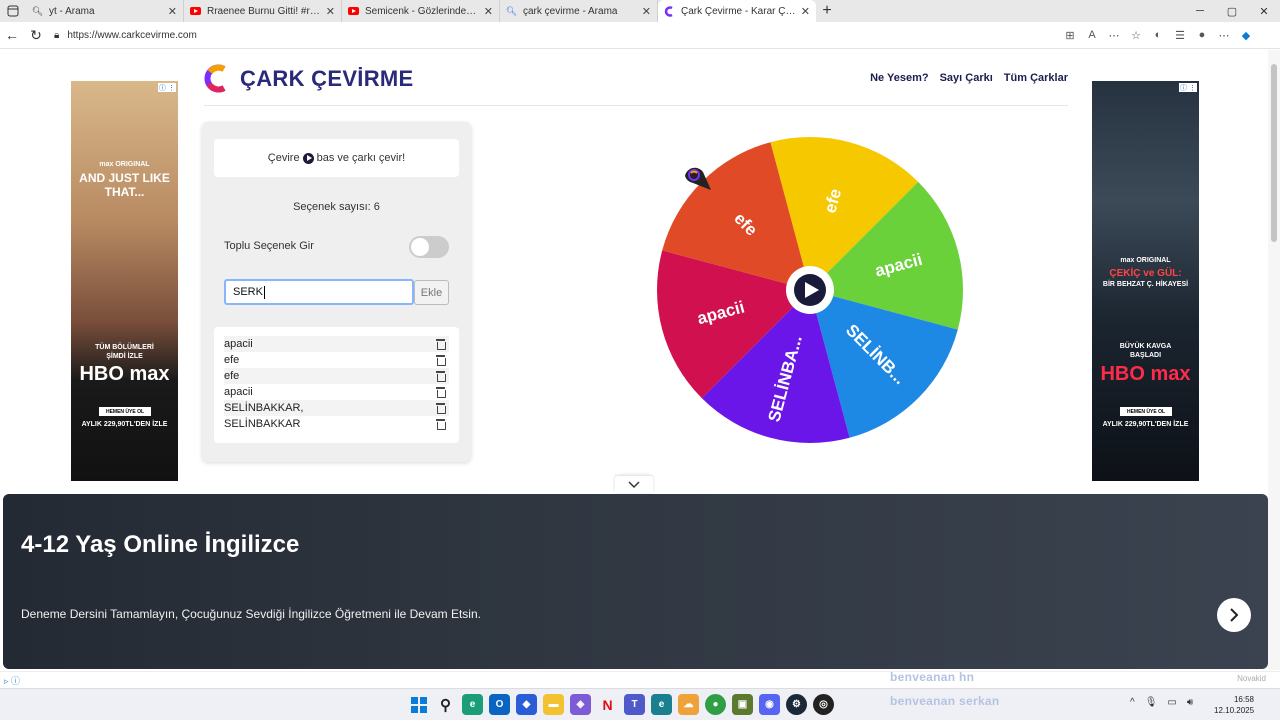  I want to click on split-screen-icon: ◐, so click(1158, 35).